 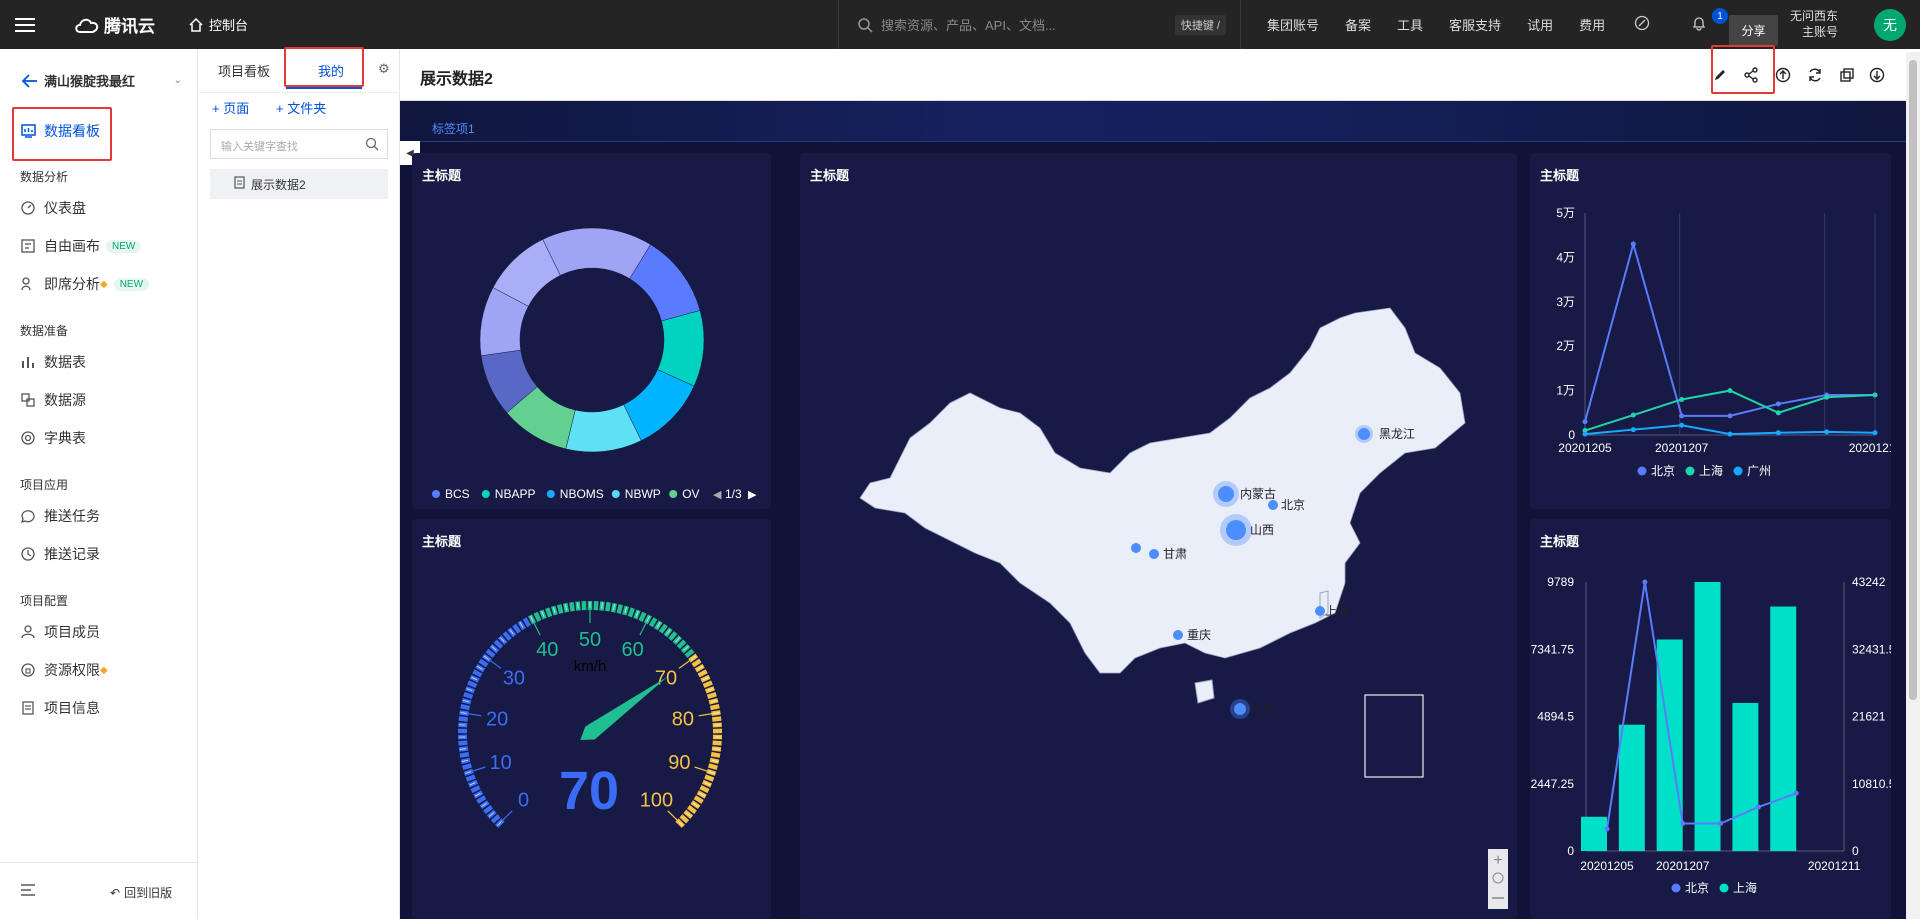 I want to click on sidebar-item-push-record: 推送记录, so click(x=60, y=554).